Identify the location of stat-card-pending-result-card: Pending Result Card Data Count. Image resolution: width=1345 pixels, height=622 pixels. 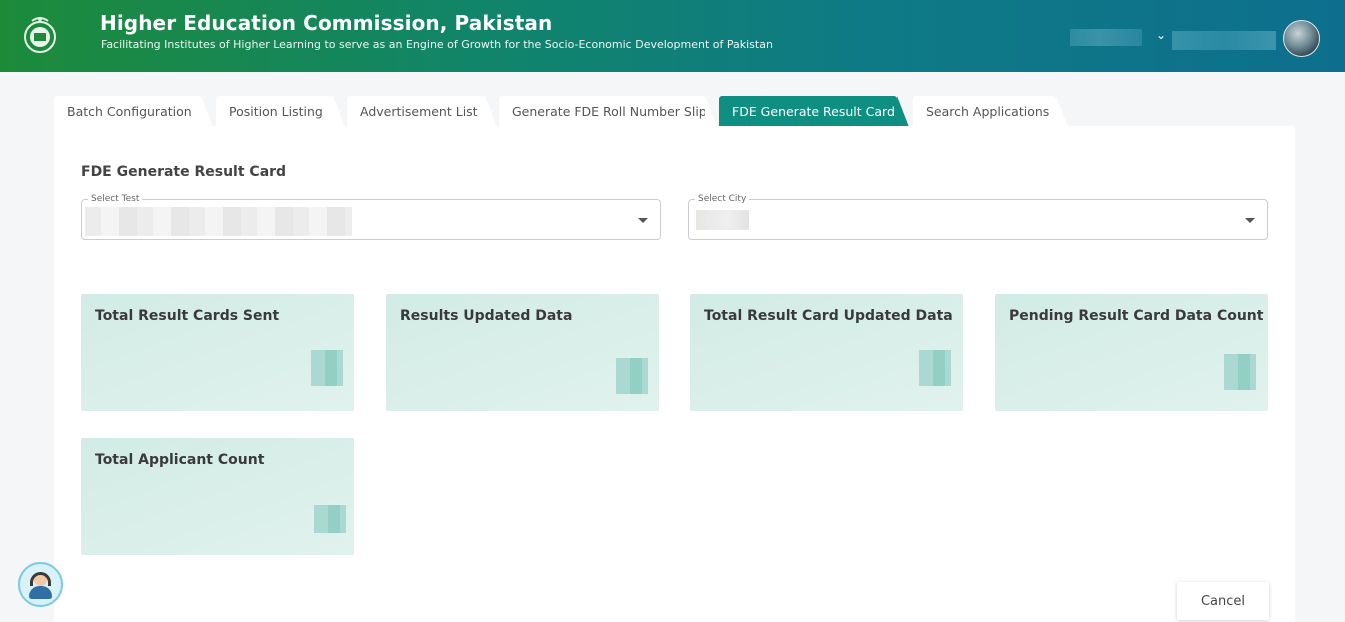
(1131, 352).